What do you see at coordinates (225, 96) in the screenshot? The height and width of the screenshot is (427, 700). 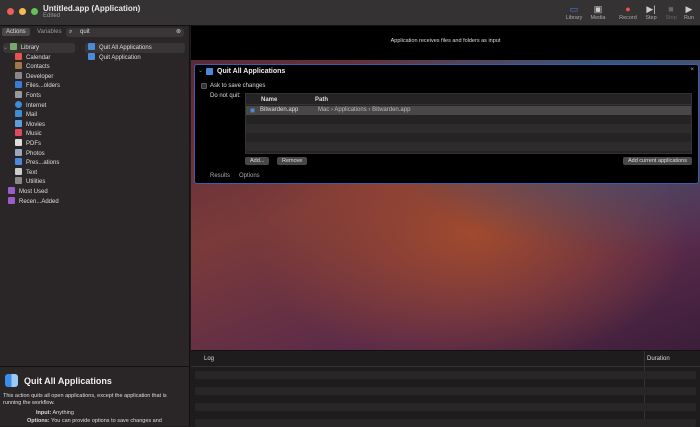 I see `do-not-quit-label: Do not quit:` at bounding box center [225, 96].